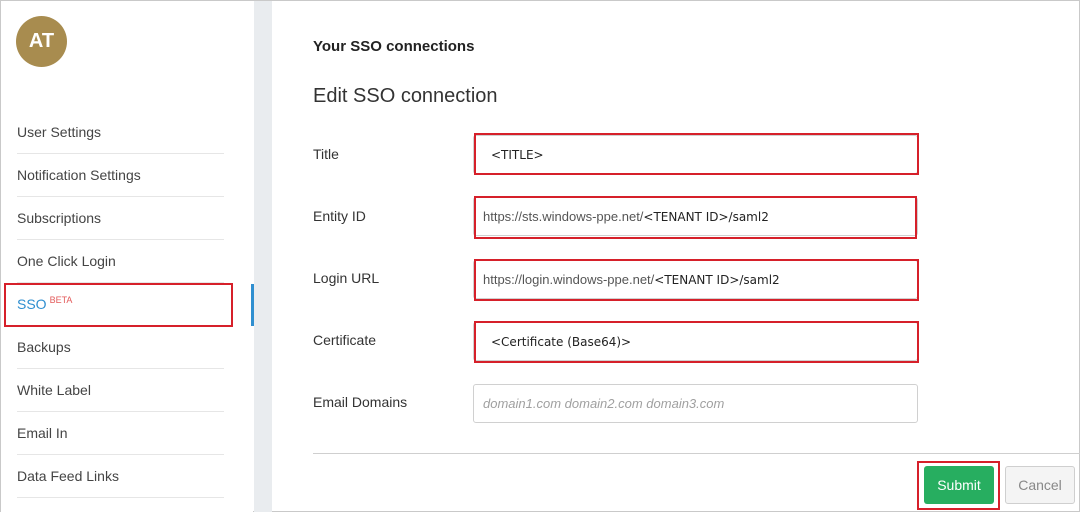 This screenshot has width=1080, height=512. What do you see at coordinates (68, 476) in the screenshot?
I see `sidebar-item-label: Data Feed Links` at bounding box center [68, 476].